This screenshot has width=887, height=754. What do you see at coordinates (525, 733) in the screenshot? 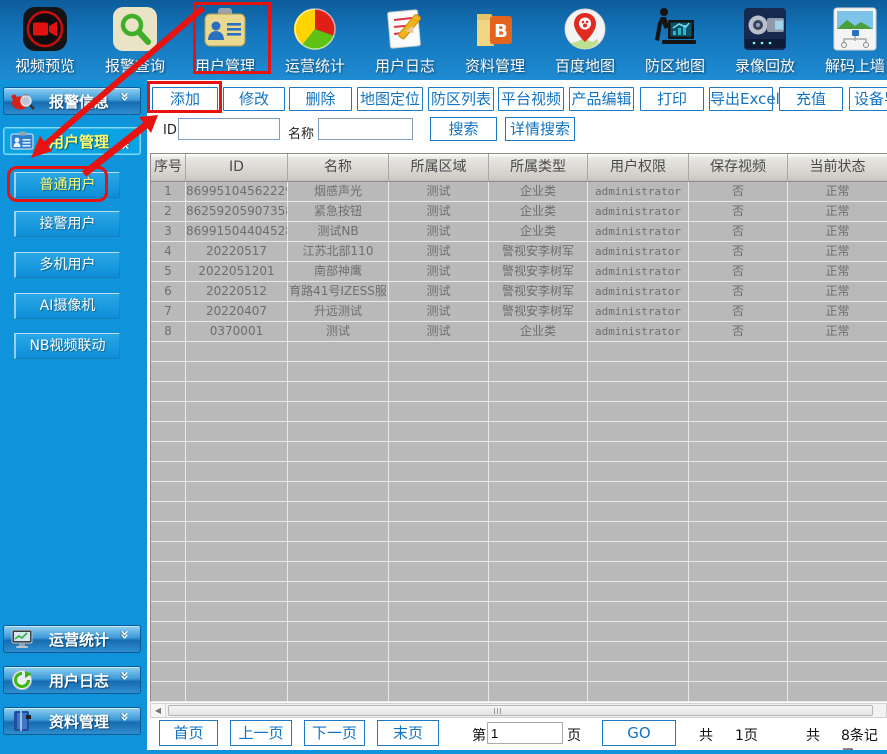
I see `page-number-input` at bounding box center [525, 733].